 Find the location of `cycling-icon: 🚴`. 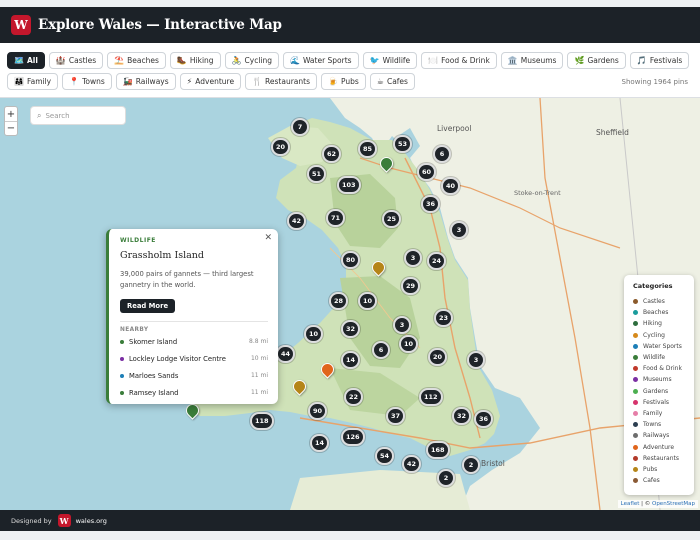

cycling-icon: 🚴 is located at coordinates (236, 60).